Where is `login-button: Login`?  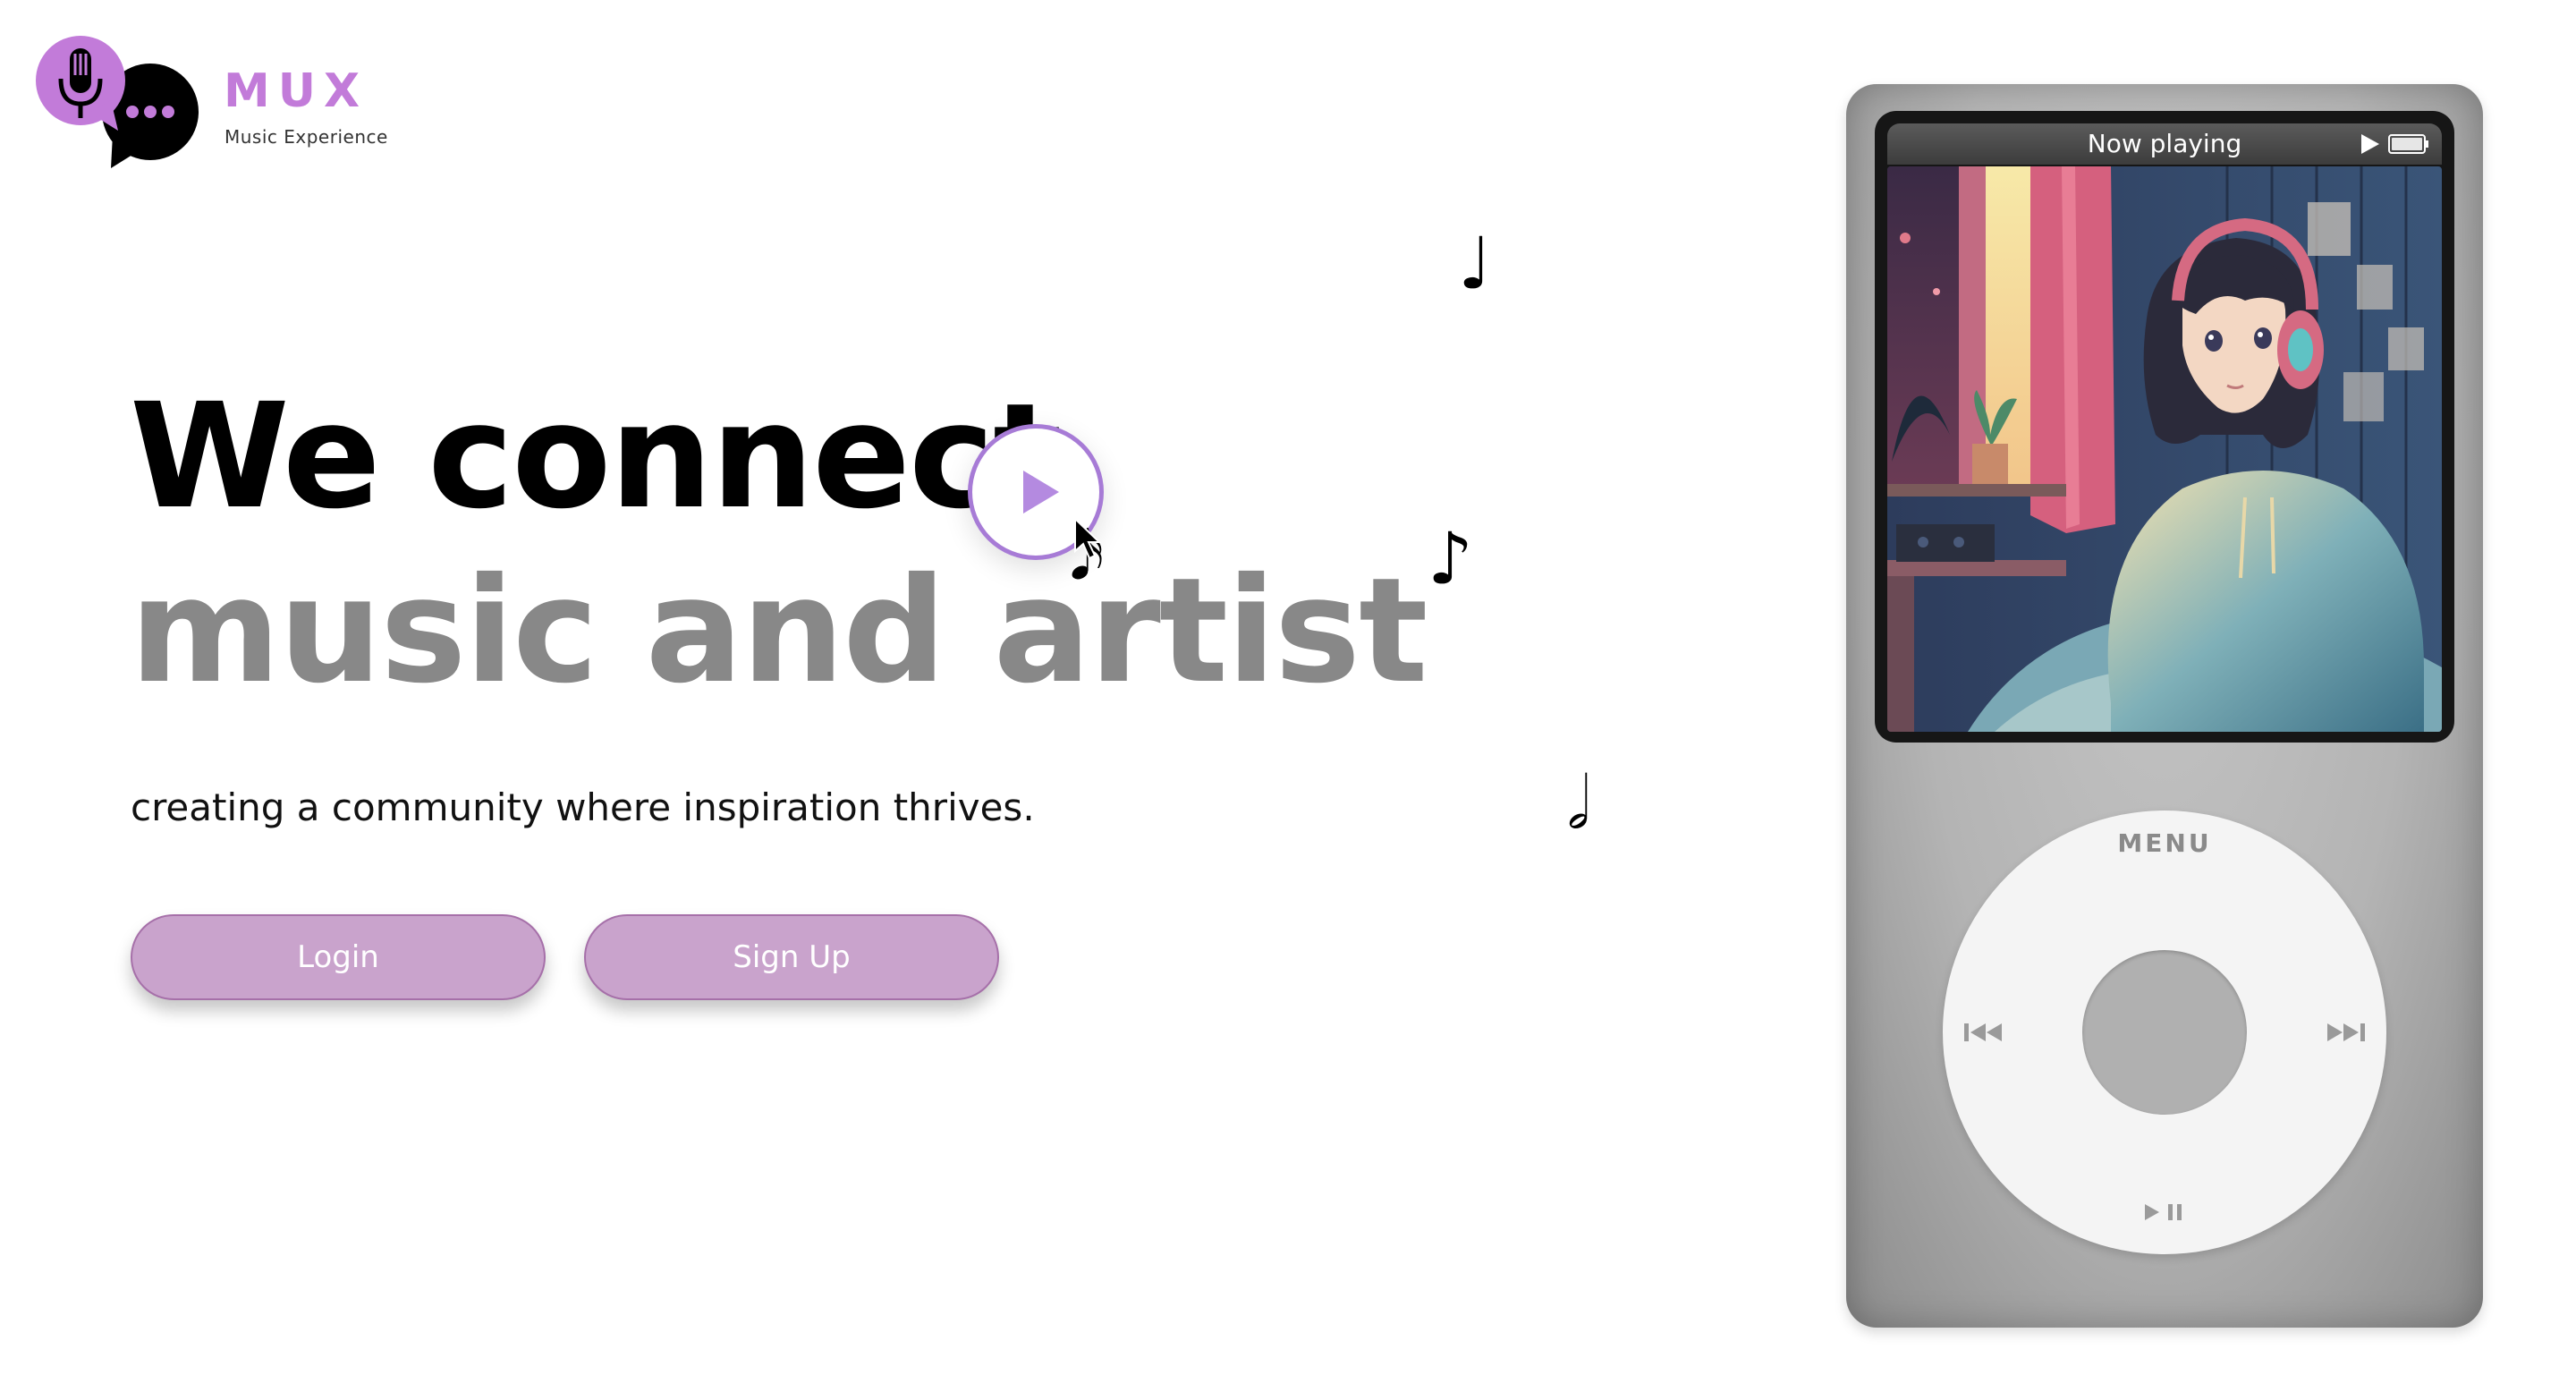 login-button: Login is located at coordinates (338, 957).